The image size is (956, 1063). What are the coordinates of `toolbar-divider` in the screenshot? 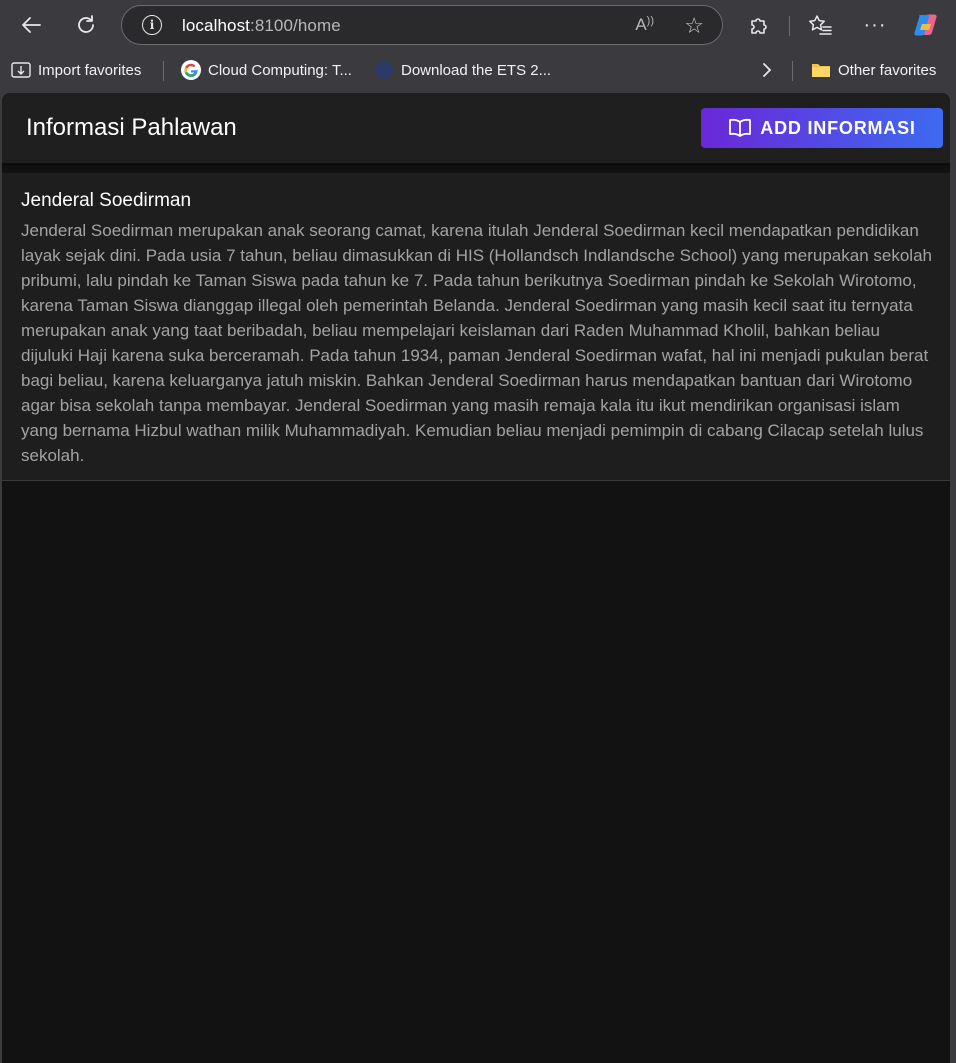 It's located at (789, 26).